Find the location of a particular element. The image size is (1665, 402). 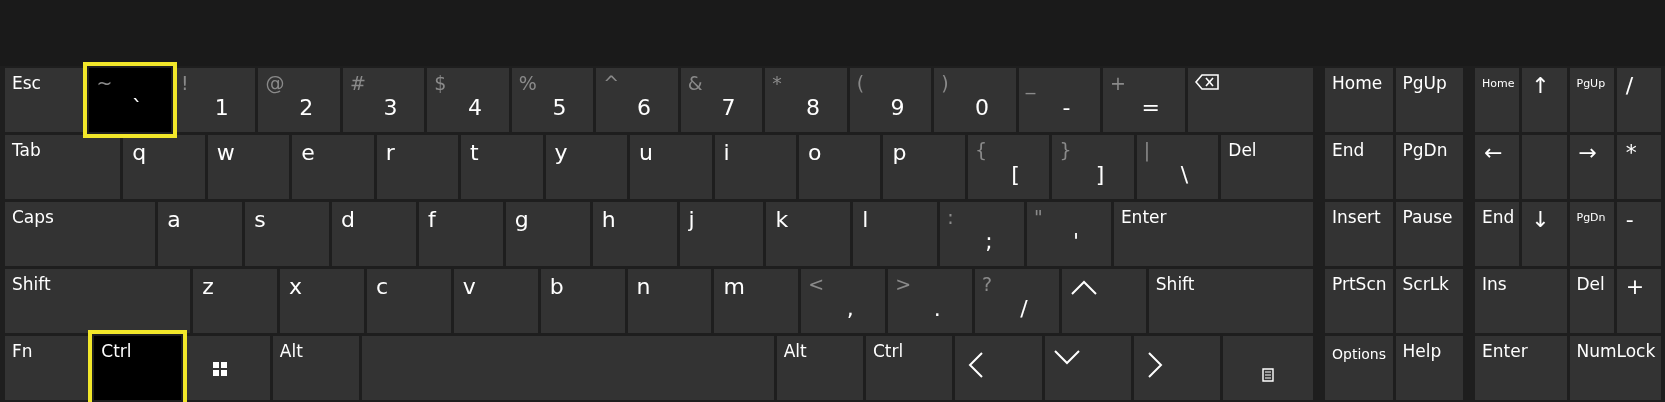

key: p is located at coordinates (924, 167).